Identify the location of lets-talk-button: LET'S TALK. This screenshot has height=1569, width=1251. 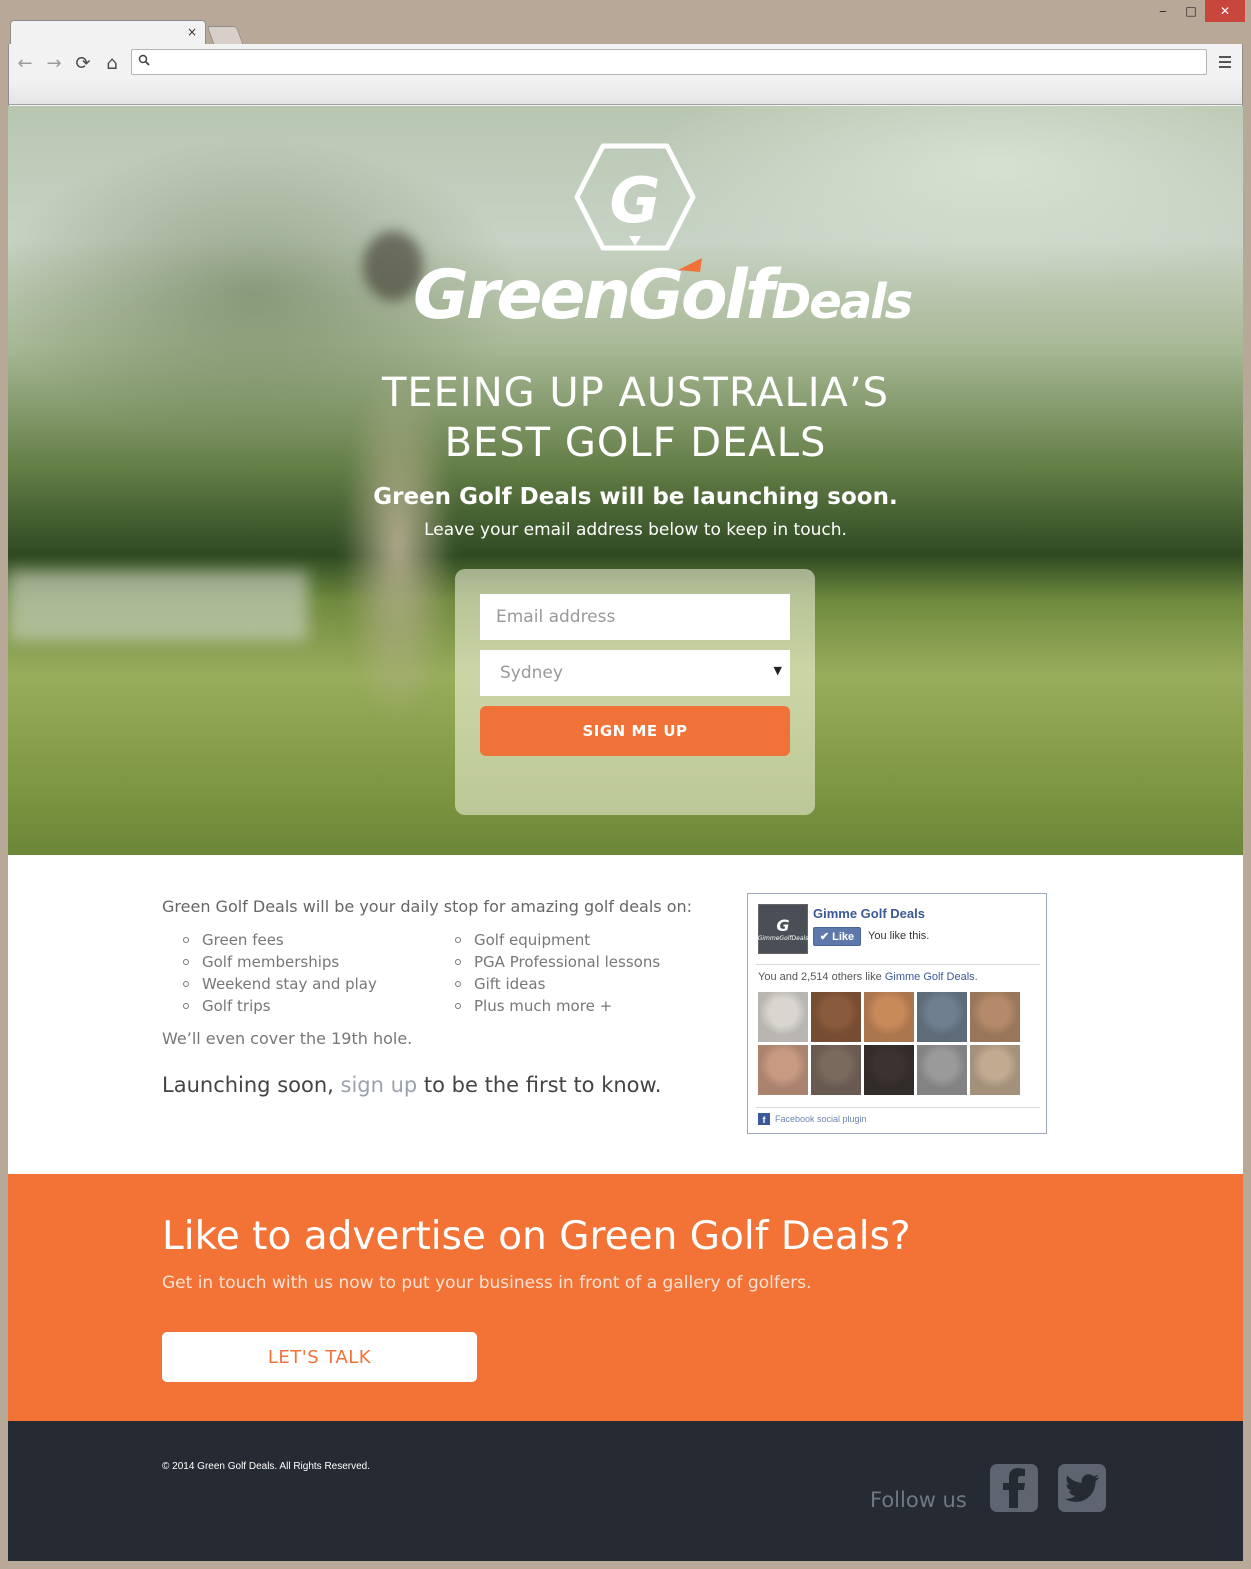
(319, 1357).